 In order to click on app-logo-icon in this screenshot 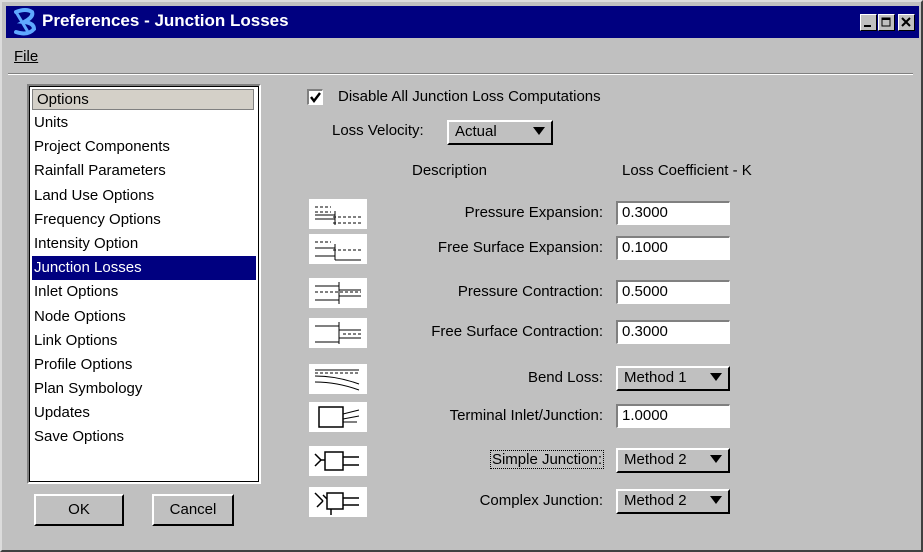, I will do `click(25, 22)`.